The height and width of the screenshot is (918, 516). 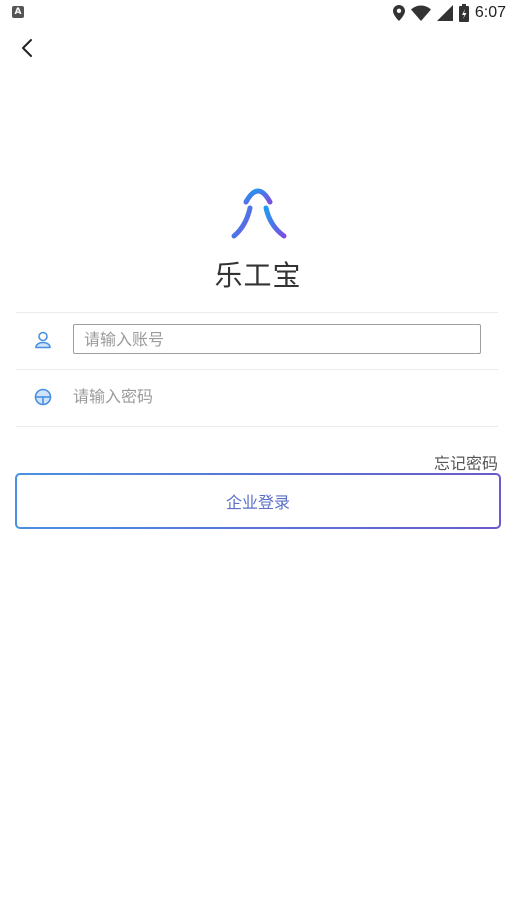 I want to click on user-icon, so click(x=43, y=340).